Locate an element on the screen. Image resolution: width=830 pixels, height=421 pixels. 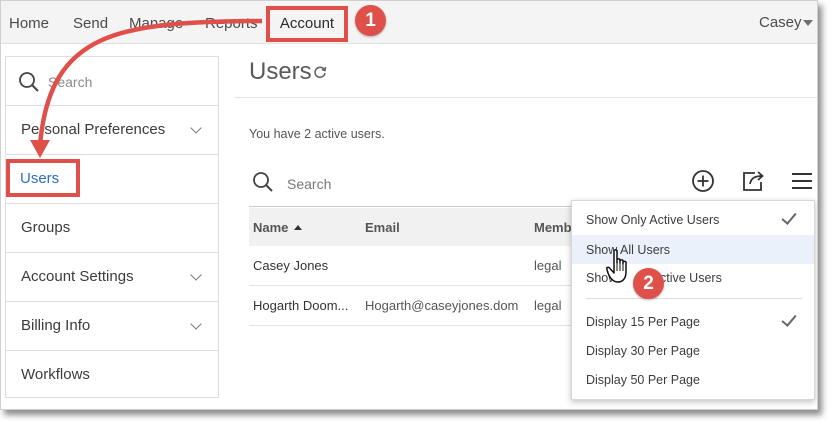
menu-item-show-only-active-users: Show Only Active Users is located at coordinates (693, 219).